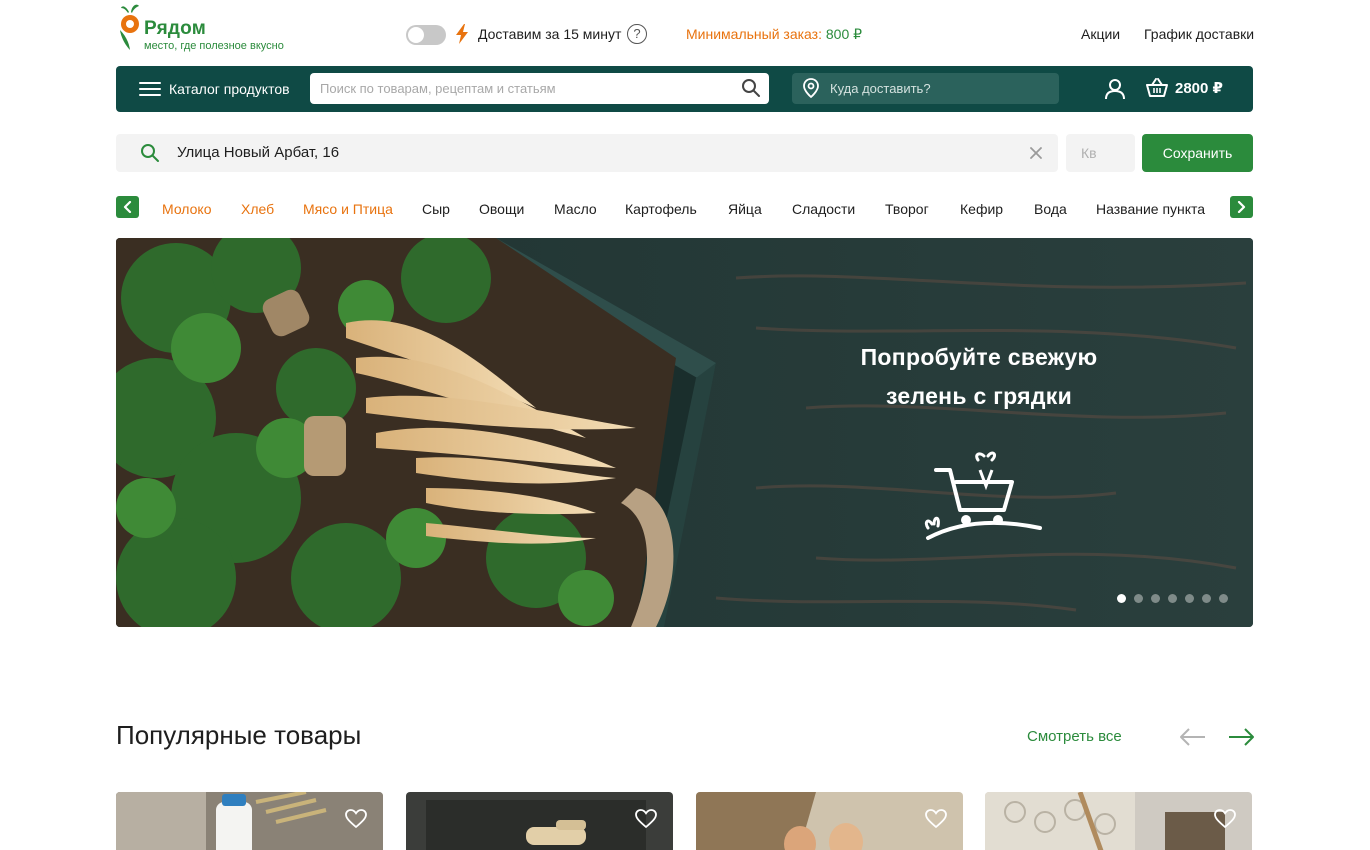 This screenshot has width=1370, height=850. I want to click on min-order-amount: 800 ₽, so click(844, 34).